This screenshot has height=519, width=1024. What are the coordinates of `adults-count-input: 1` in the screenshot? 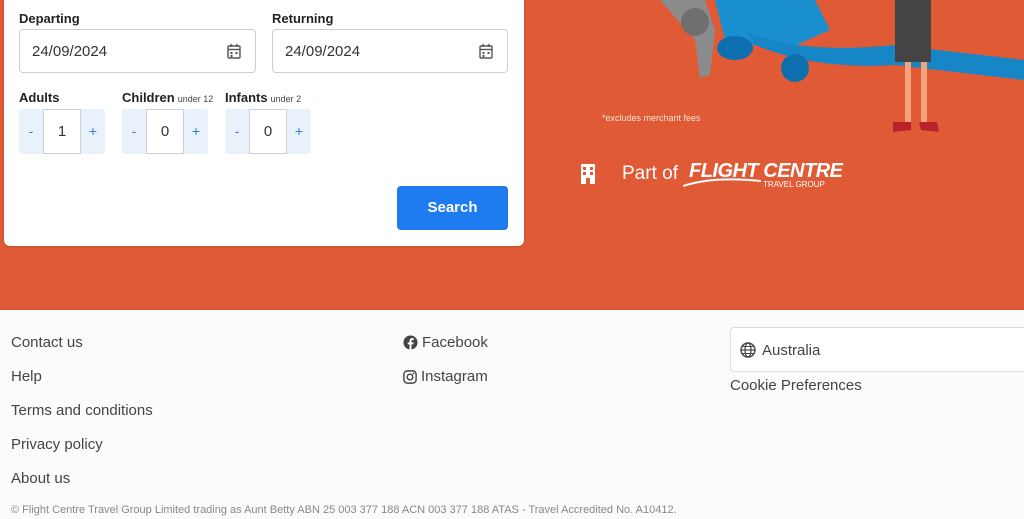 It's located at (62, 131).